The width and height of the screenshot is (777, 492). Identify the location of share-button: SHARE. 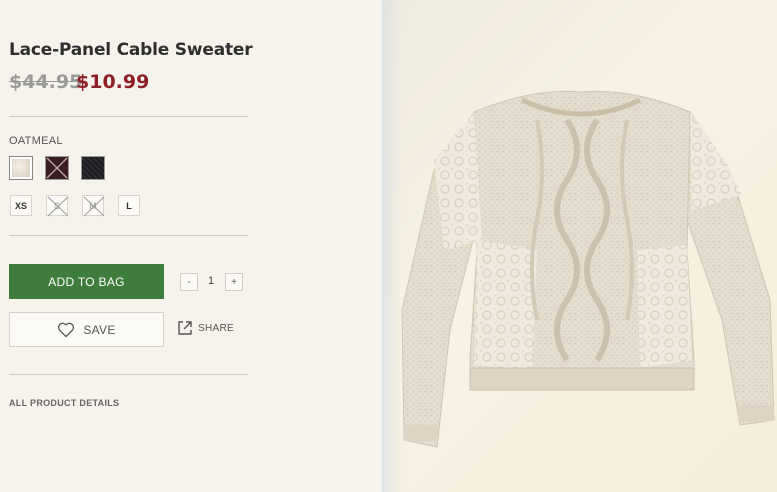
(205, 328).